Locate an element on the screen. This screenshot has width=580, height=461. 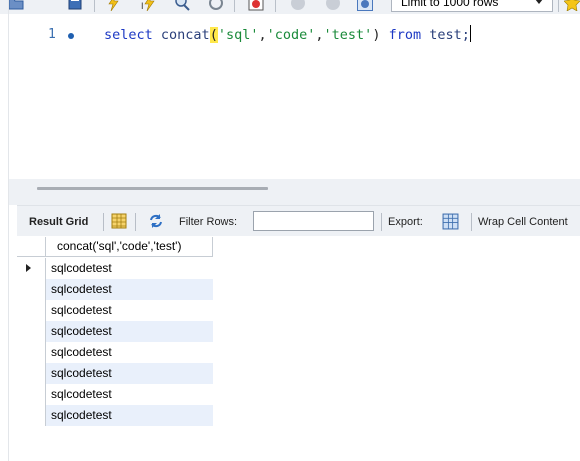
svg-text: I is located at coordinates (142, 6).